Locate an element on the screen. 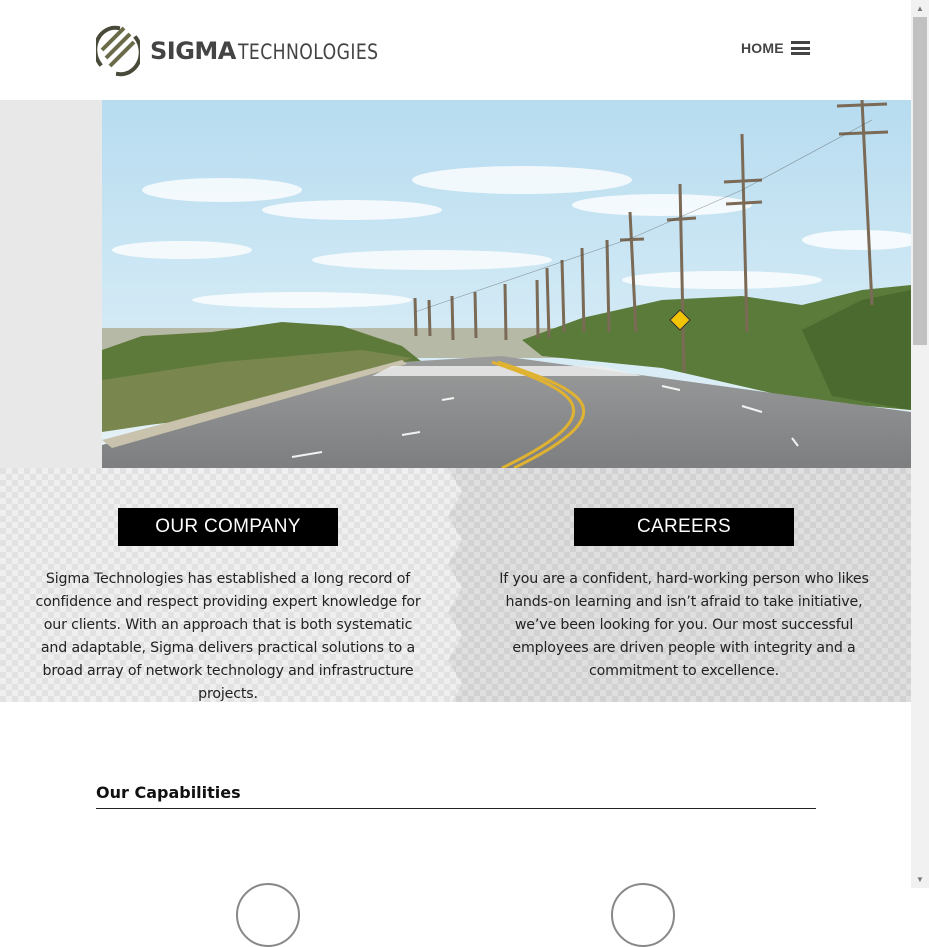  capability-icon-left is located at coordinates (268, 915).